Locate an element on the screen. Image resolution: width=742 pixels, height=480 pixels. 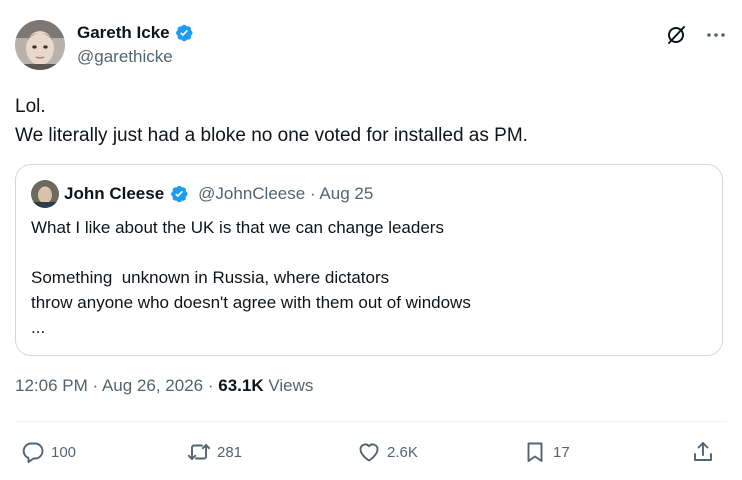
bookmark-button: 17 is located at coordinates (546, 452).